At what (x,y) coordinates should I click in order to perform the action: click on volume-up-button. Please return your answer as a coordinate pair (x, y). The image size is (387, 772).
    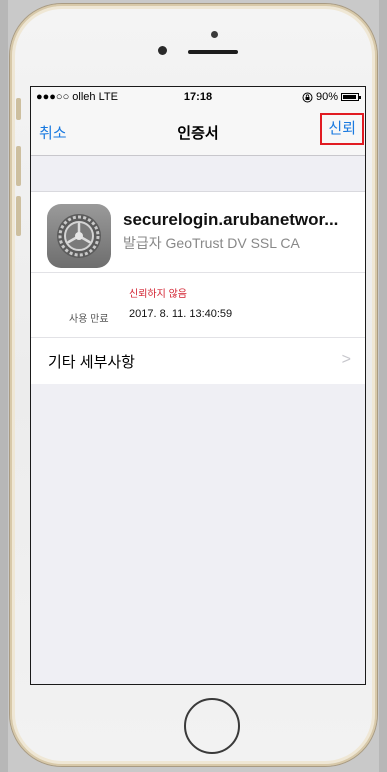
    Looking at the image, I should click on (18, 166).